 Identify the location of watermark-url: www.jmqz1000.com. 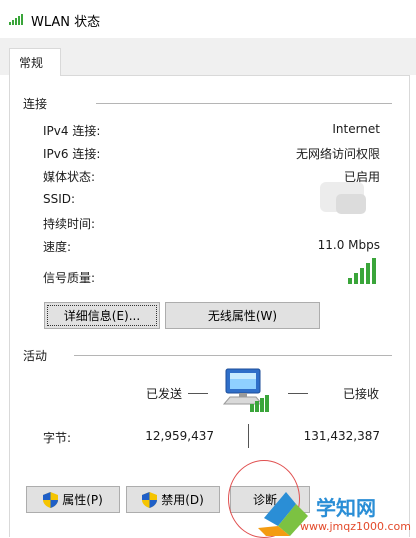
(355, 526).